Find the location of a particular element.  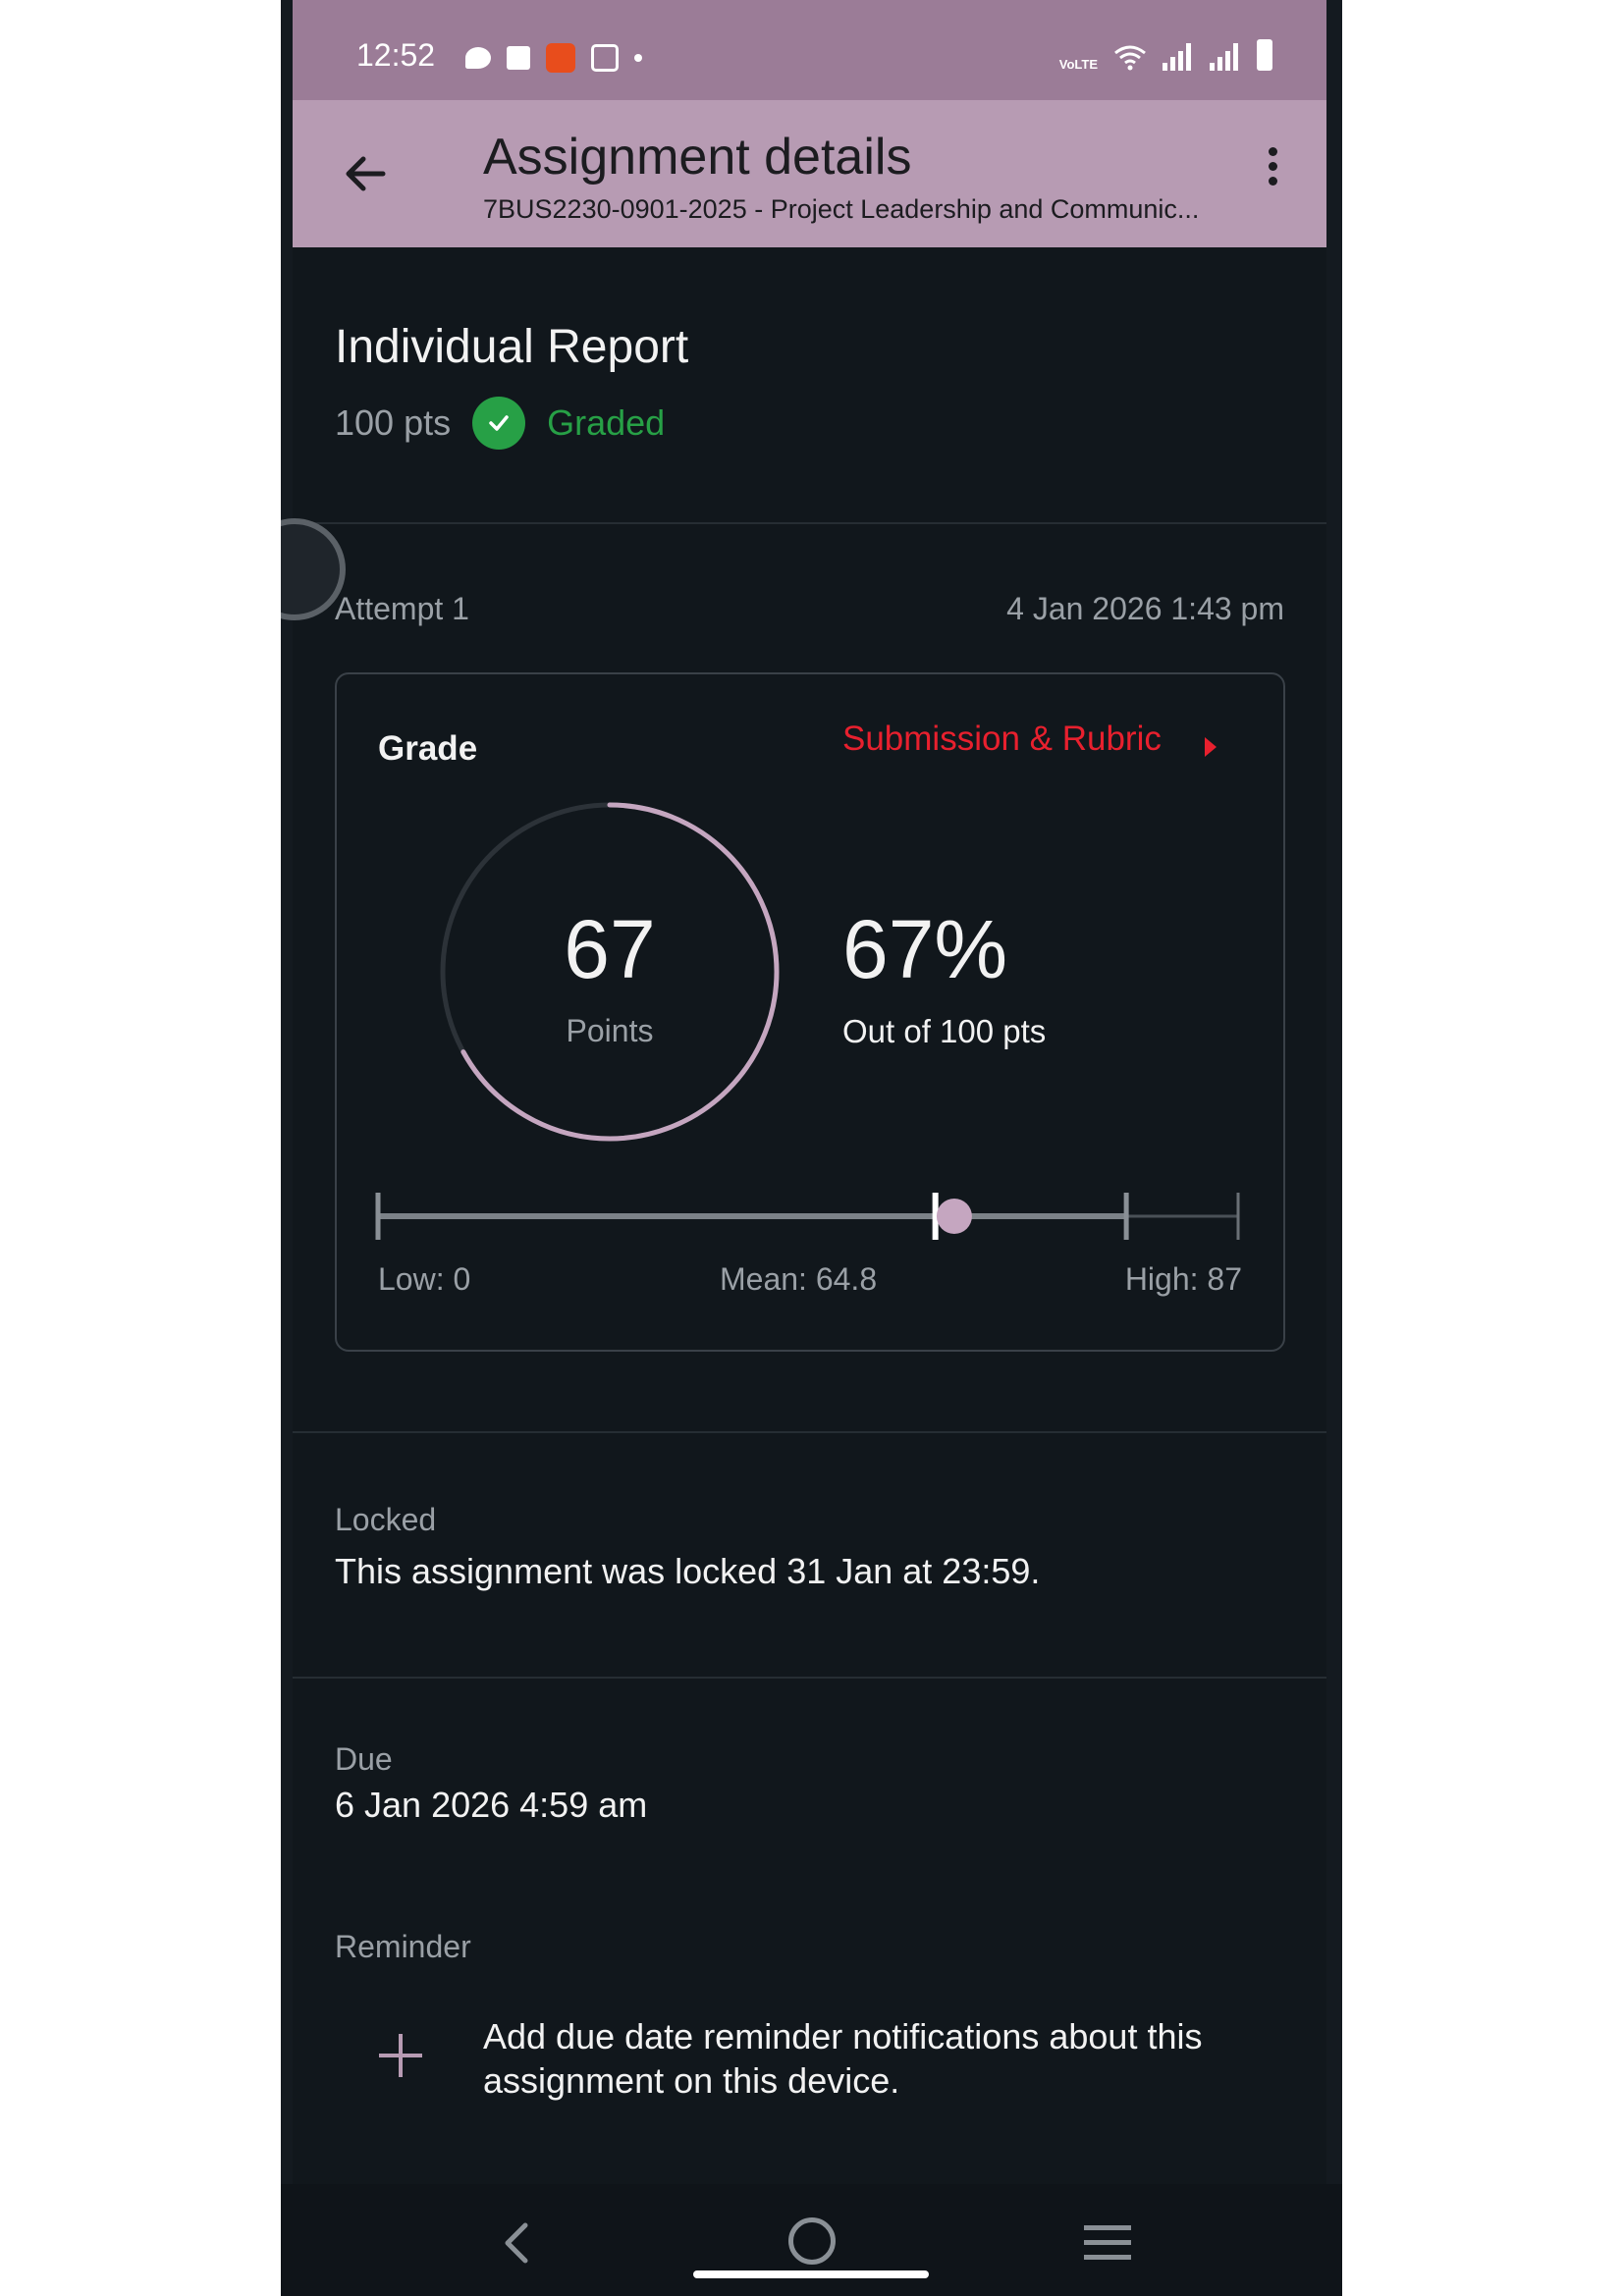

wifi-icon is located at coordinates (1130, 58).